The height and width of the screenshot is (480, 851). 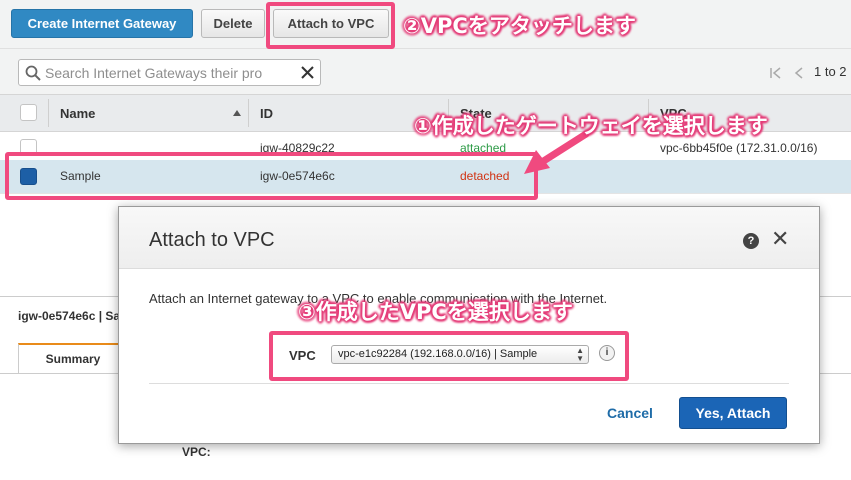 I want to click on dialog-divider, so click(x=469, y=383).